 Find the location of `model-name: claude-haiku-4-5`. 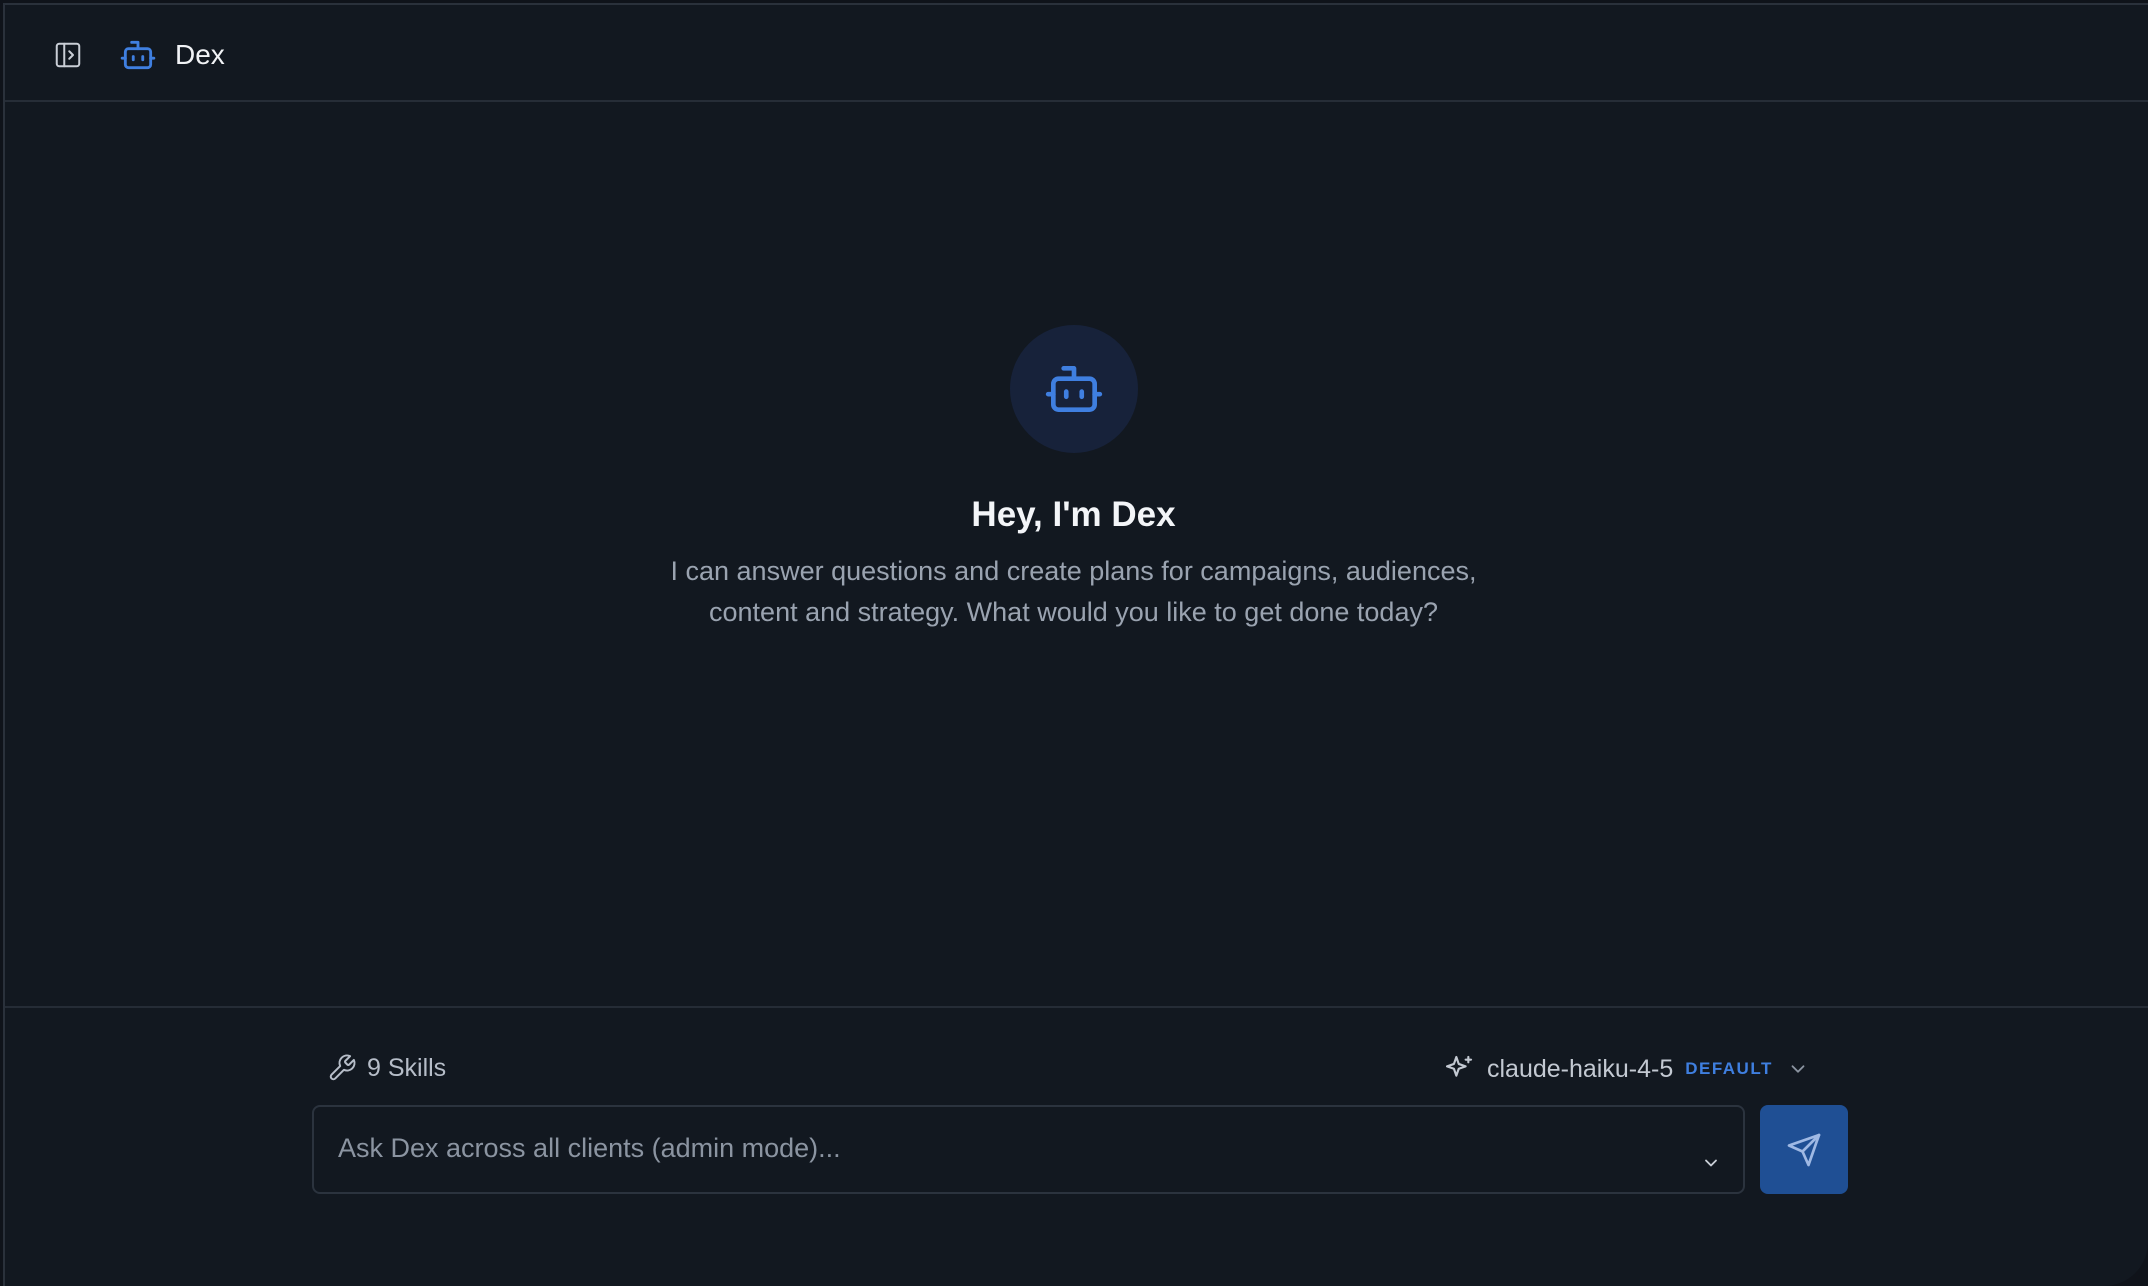

model-name: claude-haiku-4-5 is located at coordinates (1580, 1068).